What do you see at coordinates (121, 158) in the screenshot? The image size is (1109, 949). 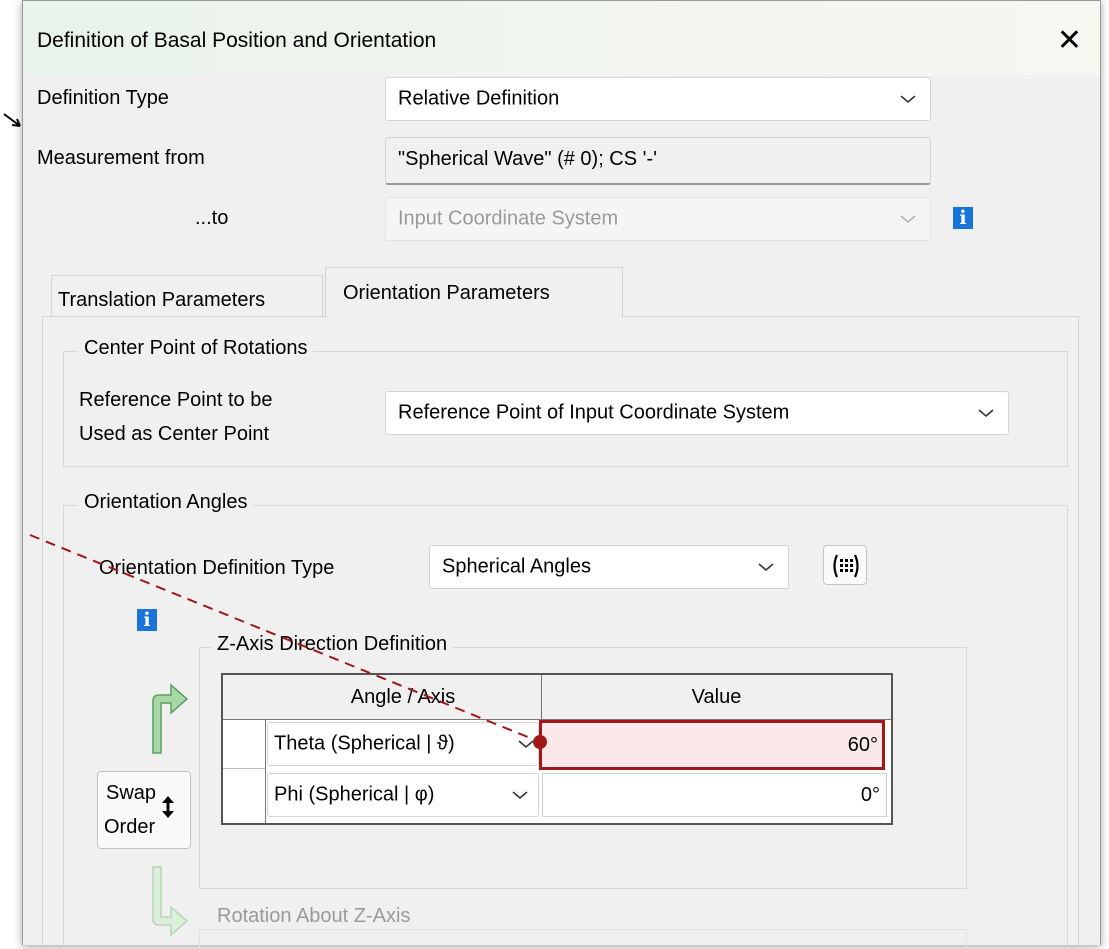 I see `measurement-from-label: Measurement from` at bounding box center [121, 158].